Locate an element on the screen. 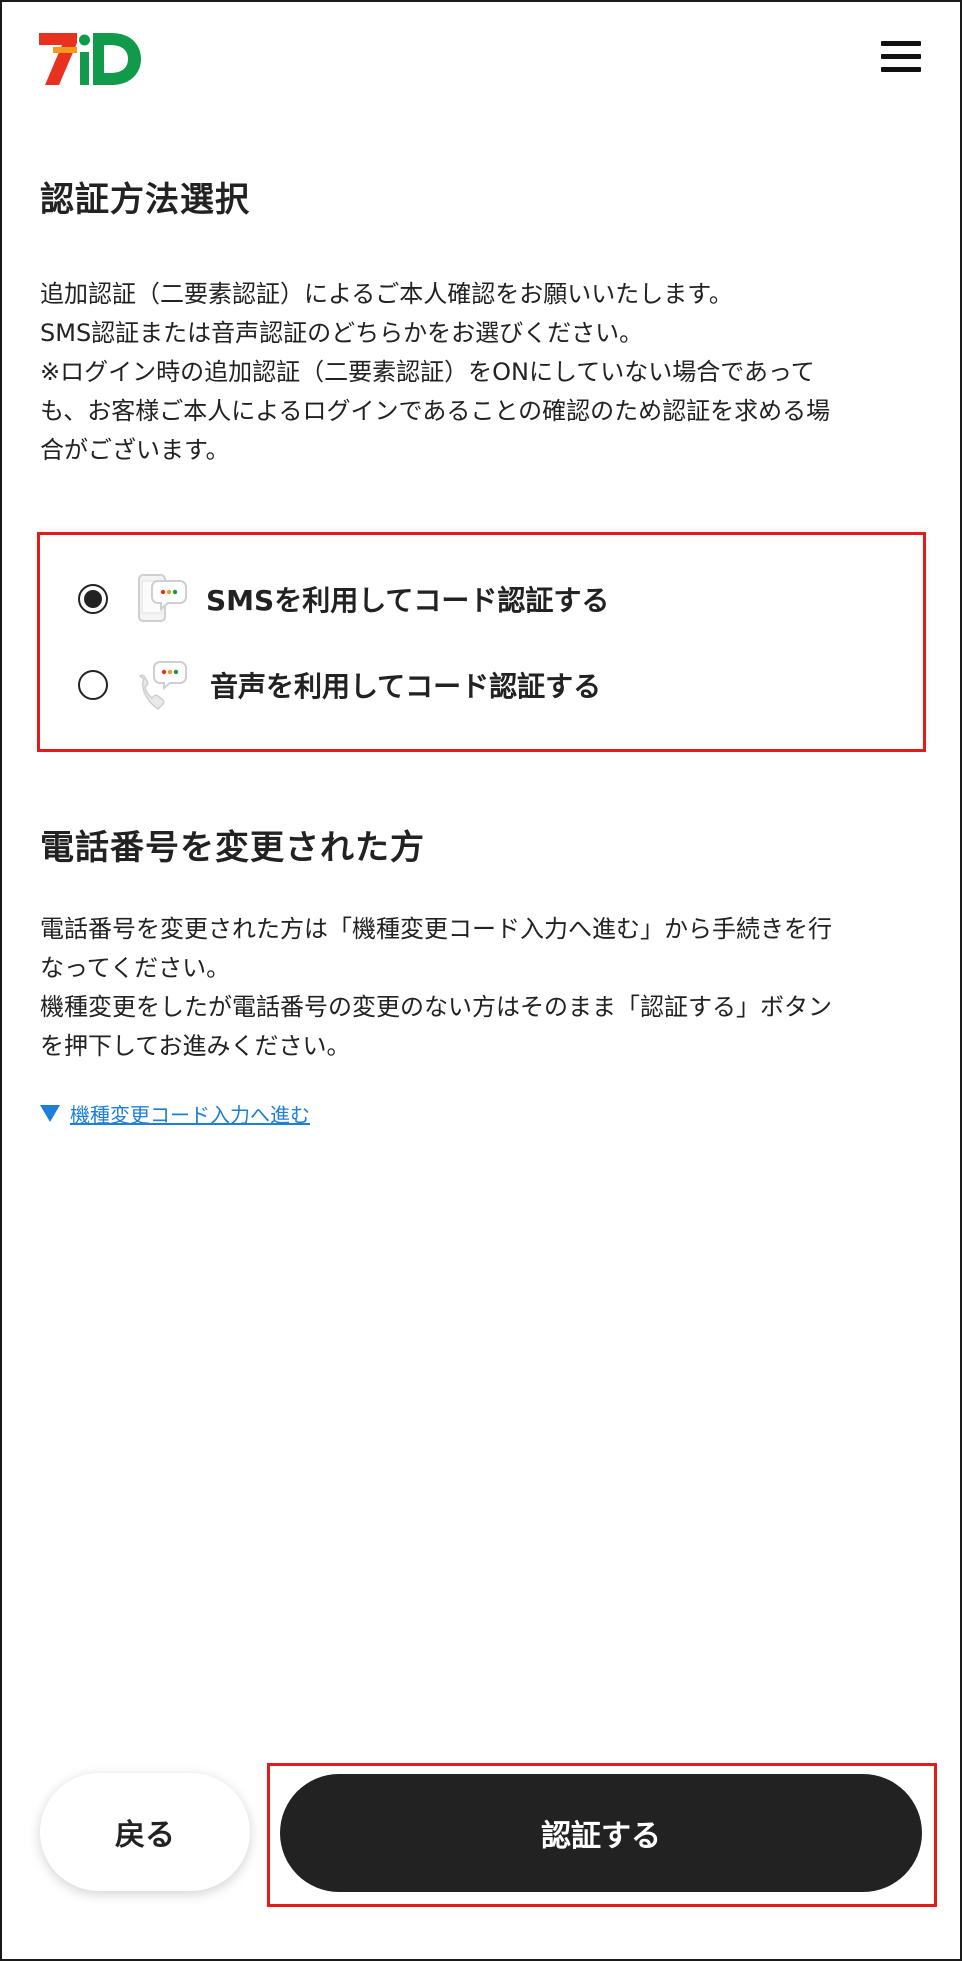 Image resolution: width=962 pixels, height=1961 pixels. hamburger-menu-icon is located at coordinates (901, 58).